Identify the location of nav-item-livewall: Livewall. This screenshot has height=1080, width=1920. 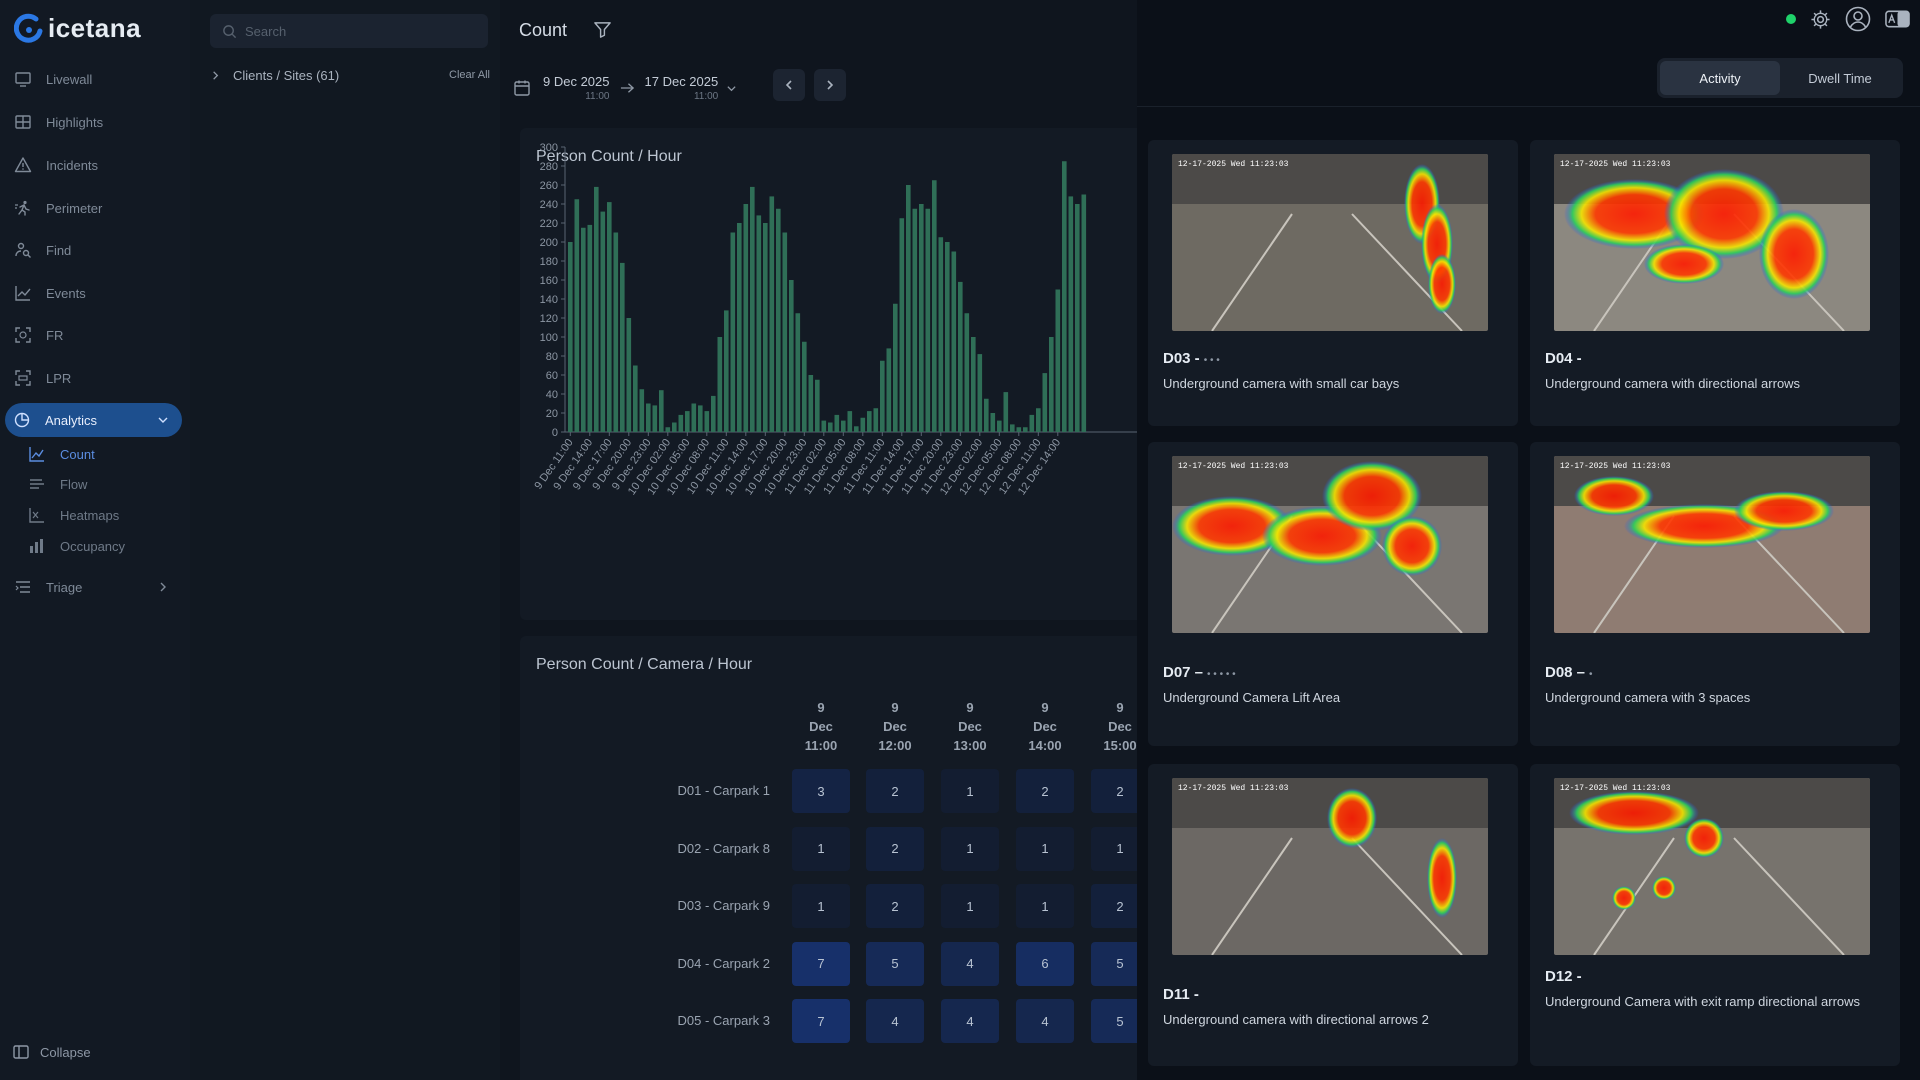
(96, 79).